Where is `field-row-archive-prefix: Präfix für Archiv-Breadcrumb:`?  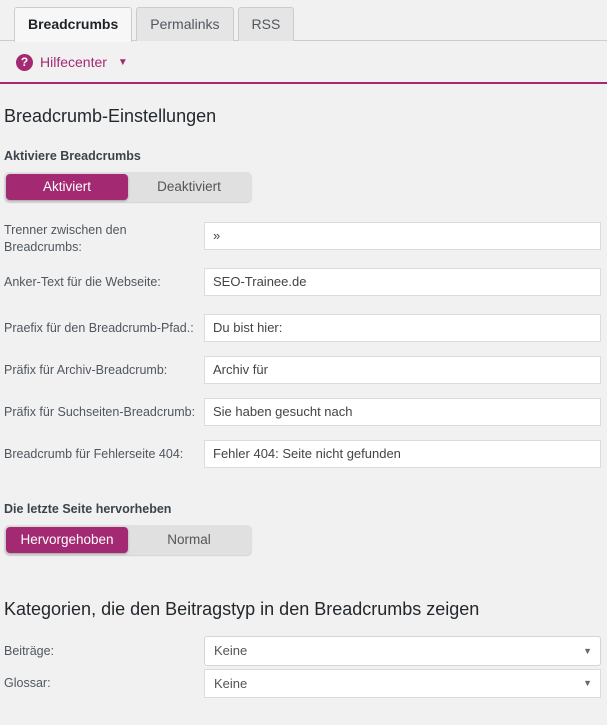 field-row-archive-prefix: Präfix für Archiv-Breadcrumb: is located at coordinates (302, 370).